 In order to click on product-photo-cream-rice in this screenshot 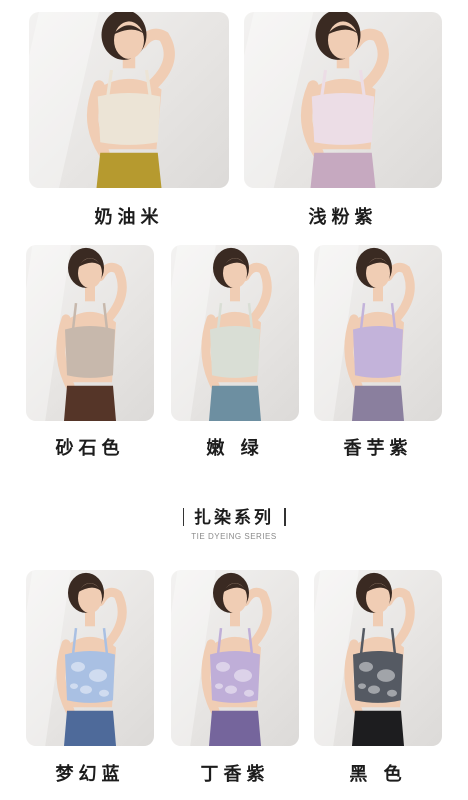, I will do `click(129, 100)`.